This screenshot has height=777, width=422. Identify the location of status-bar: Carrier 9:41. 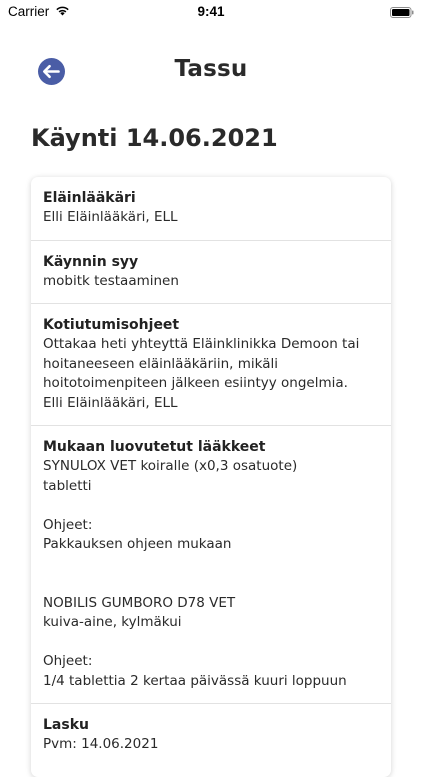
(211, 12).